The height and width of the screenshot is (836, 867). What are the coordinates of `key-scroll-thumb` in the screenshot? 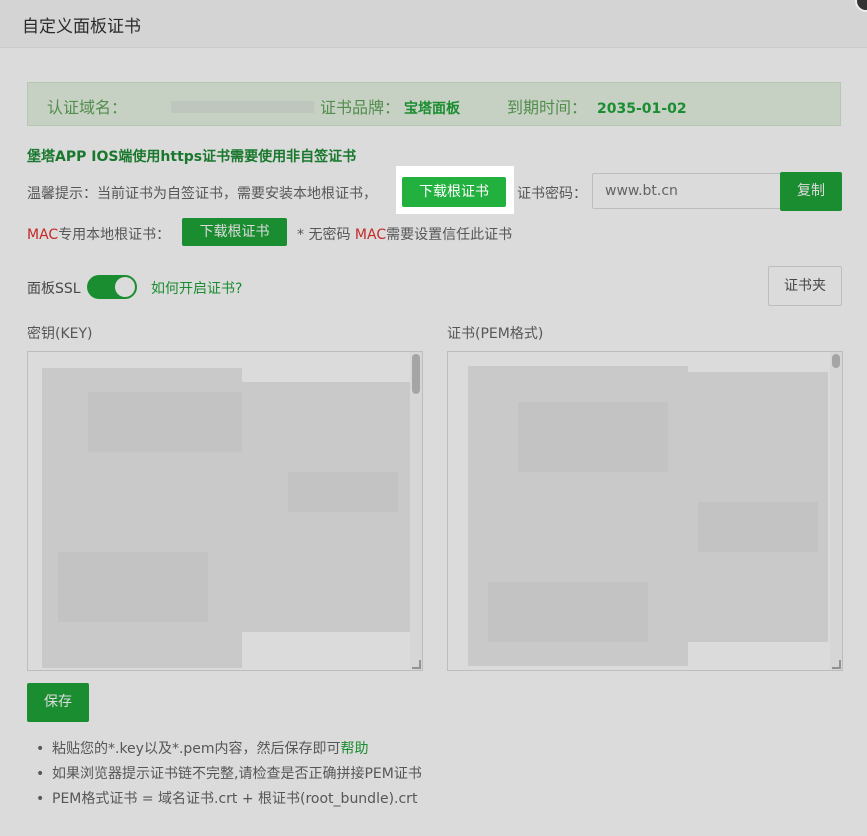 It's located at (416, 374).